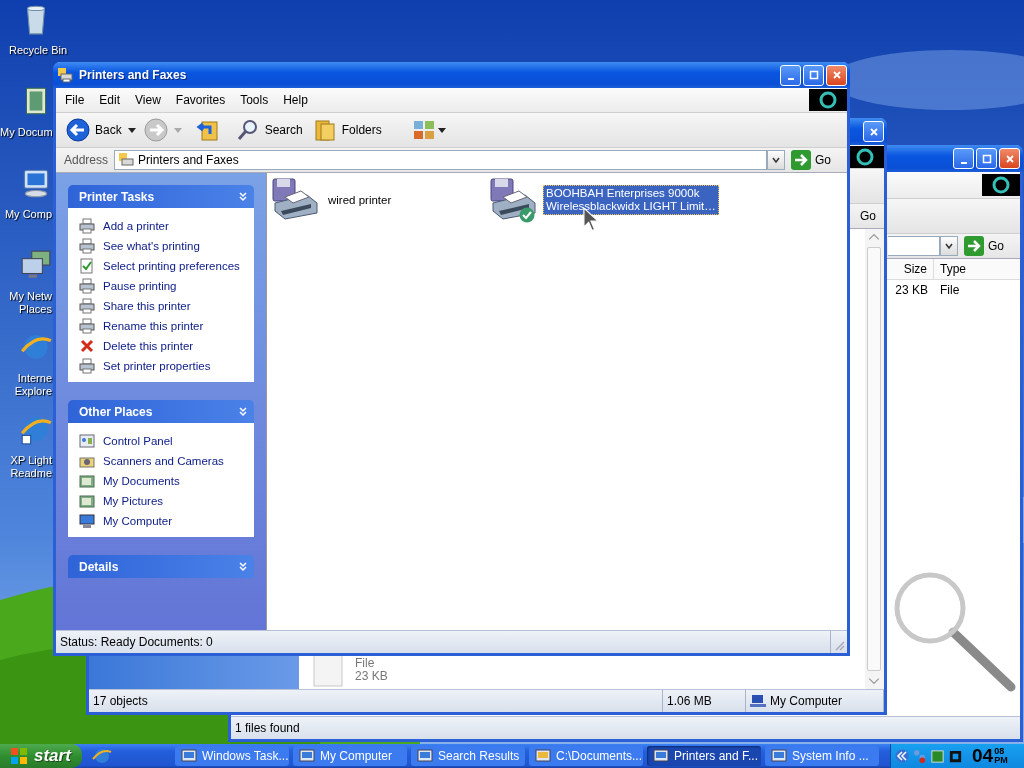 This screenshot has width=1024, height=768. Describe the element at coordinates (138, 521) in the screenshot. I see `task-link: My Computer` at that location.